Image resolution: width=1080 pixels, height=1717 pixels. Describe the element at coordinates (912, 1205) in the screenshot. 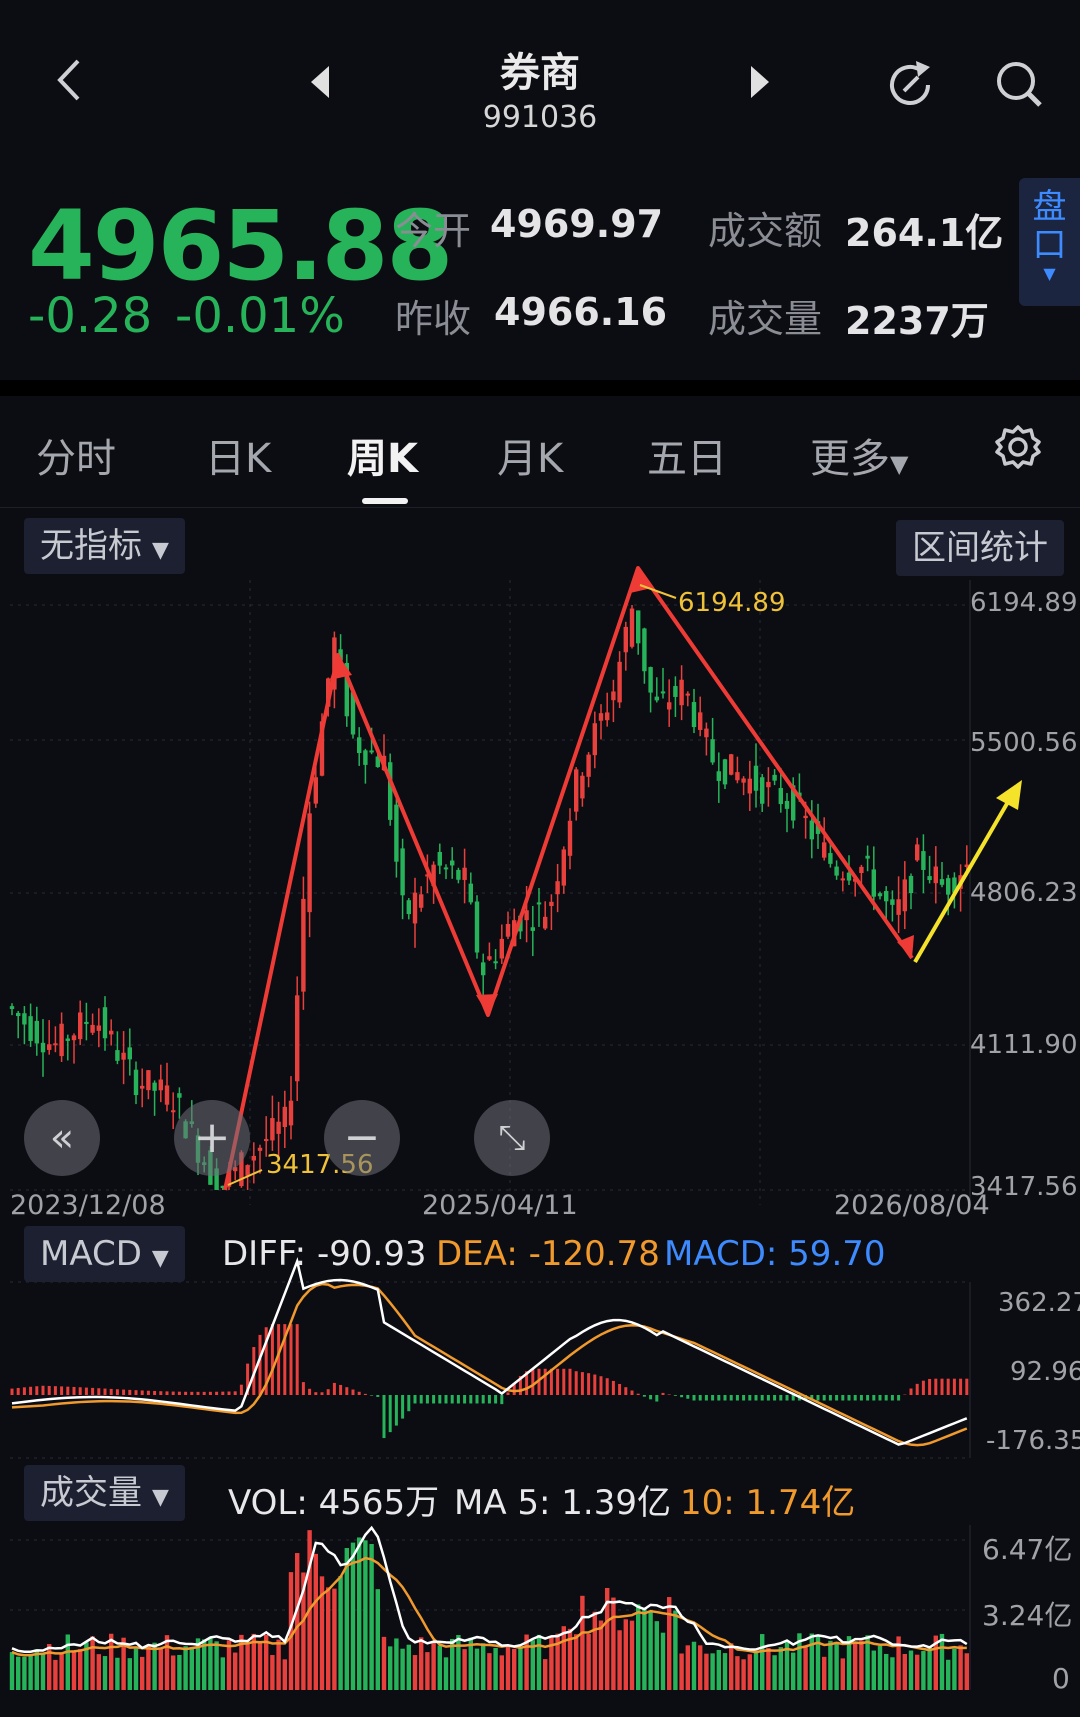

I see `x-date-label: 2026/08/04` at that location.